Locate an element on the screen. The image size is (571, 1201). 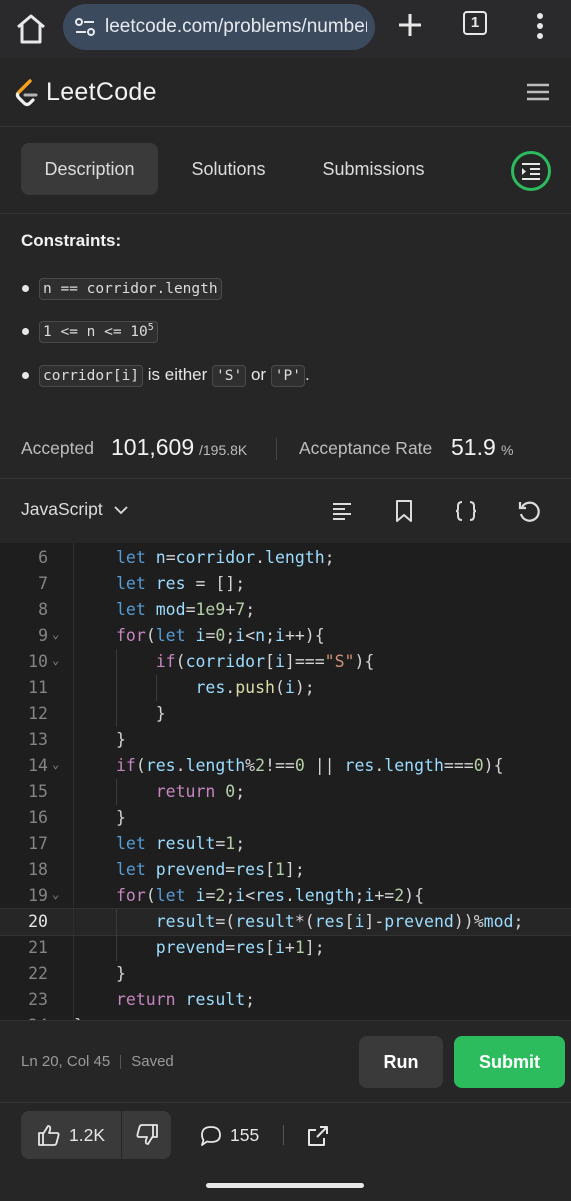
code-text: return result; is located at coordinates (186, 999).